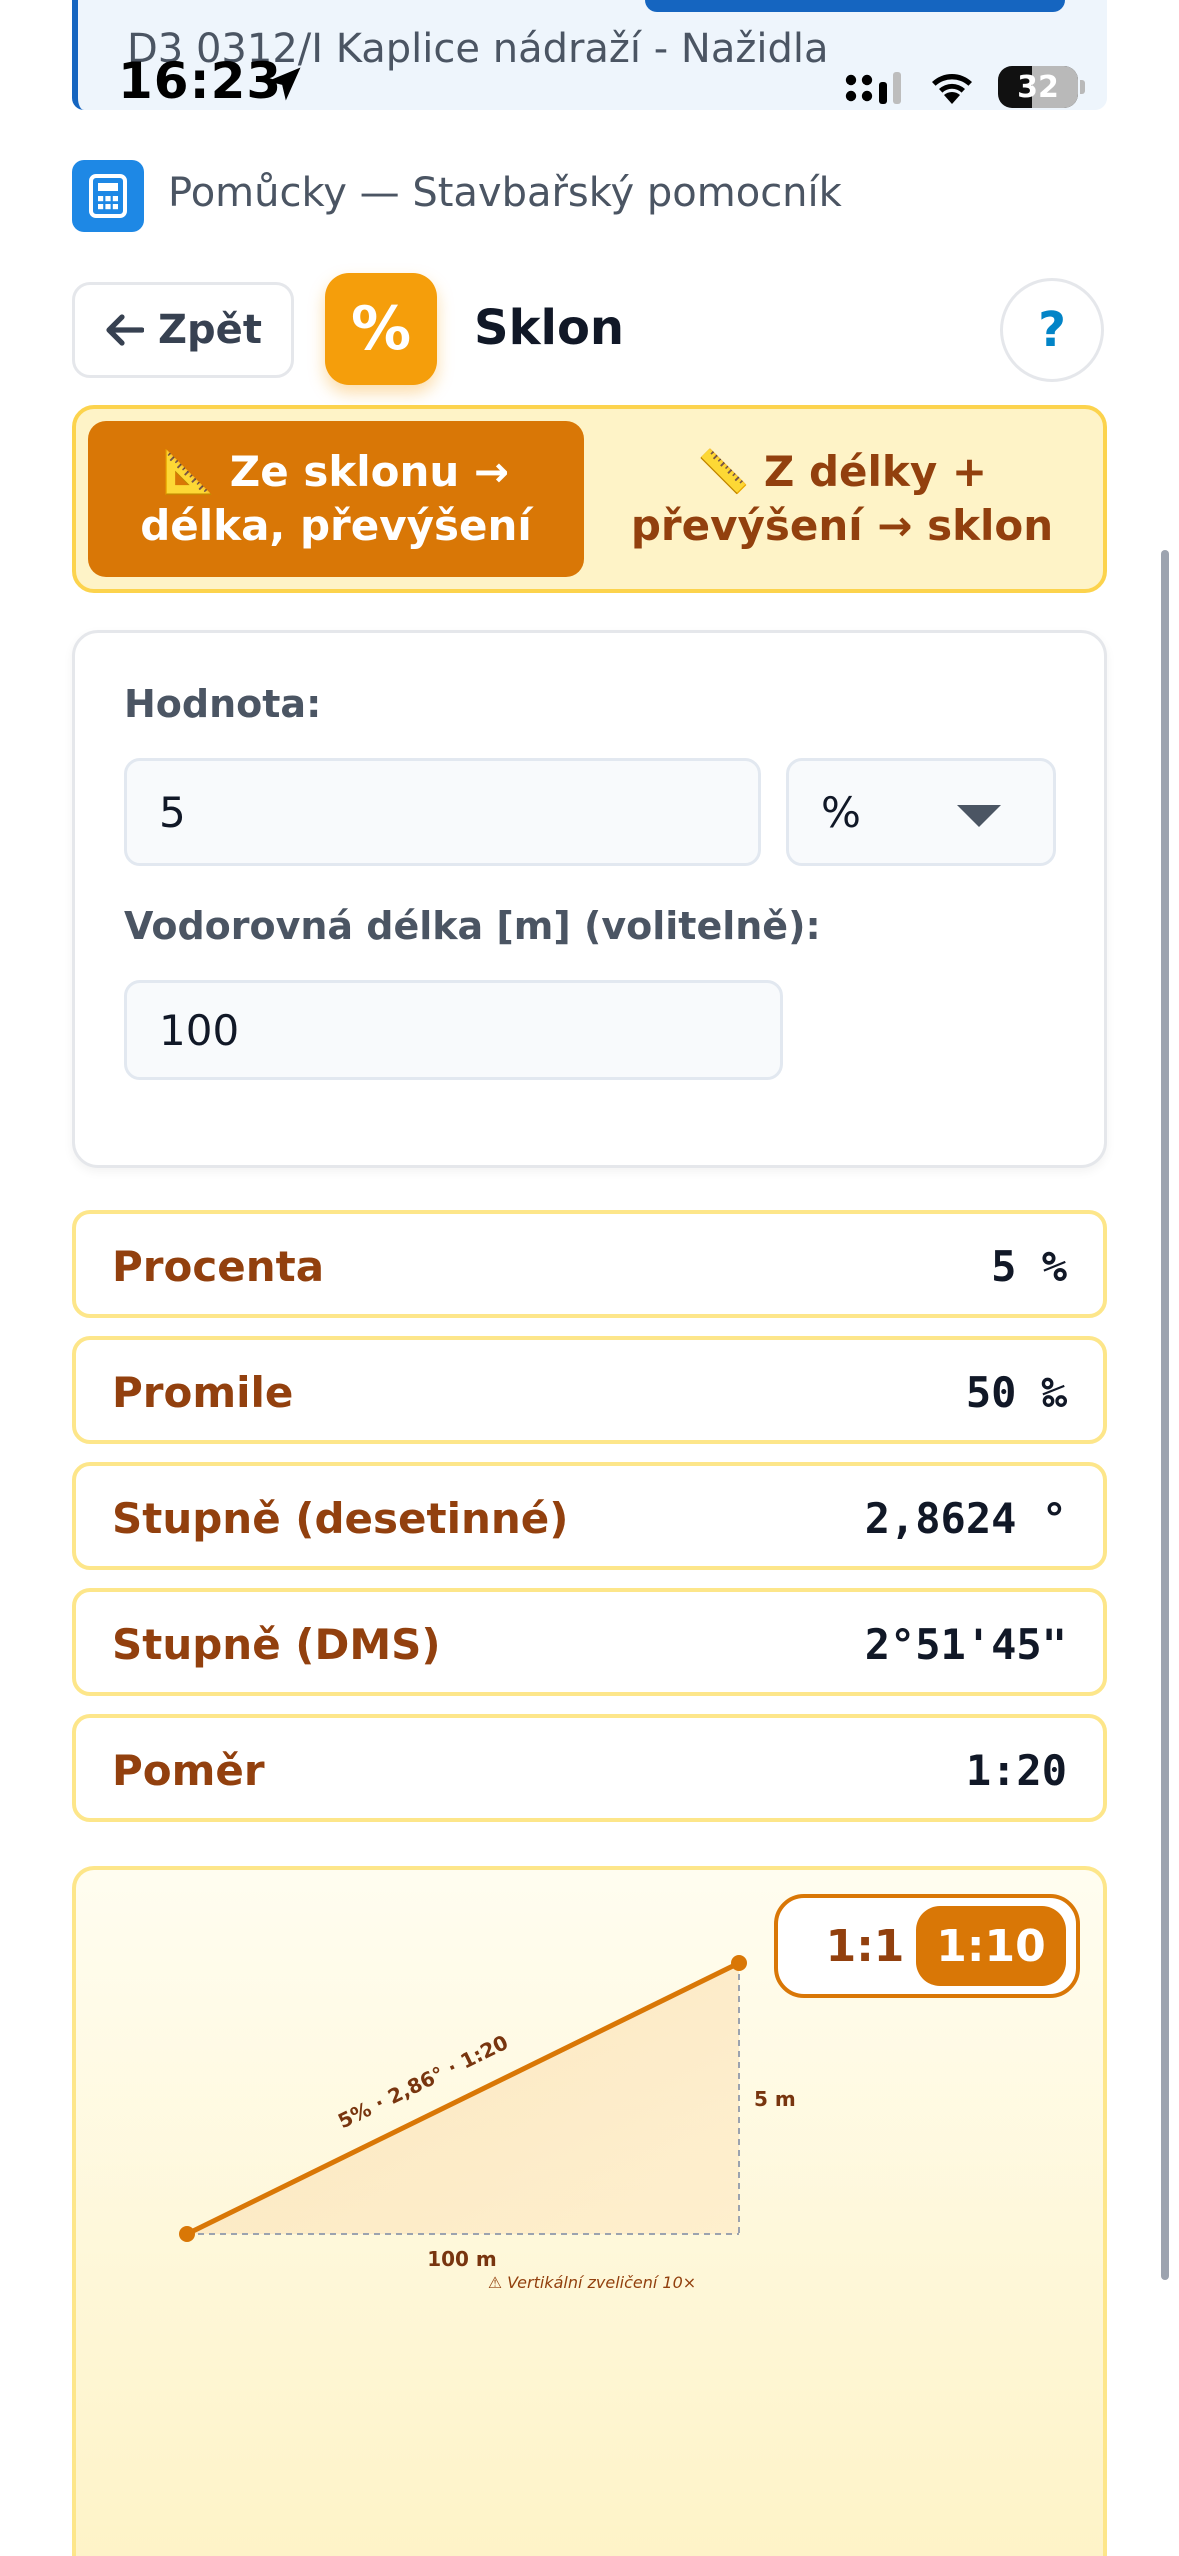 This screenshot has height=2556, width=1179. I want to click on result-label: Stupně (DMS), so click(276, 1644).